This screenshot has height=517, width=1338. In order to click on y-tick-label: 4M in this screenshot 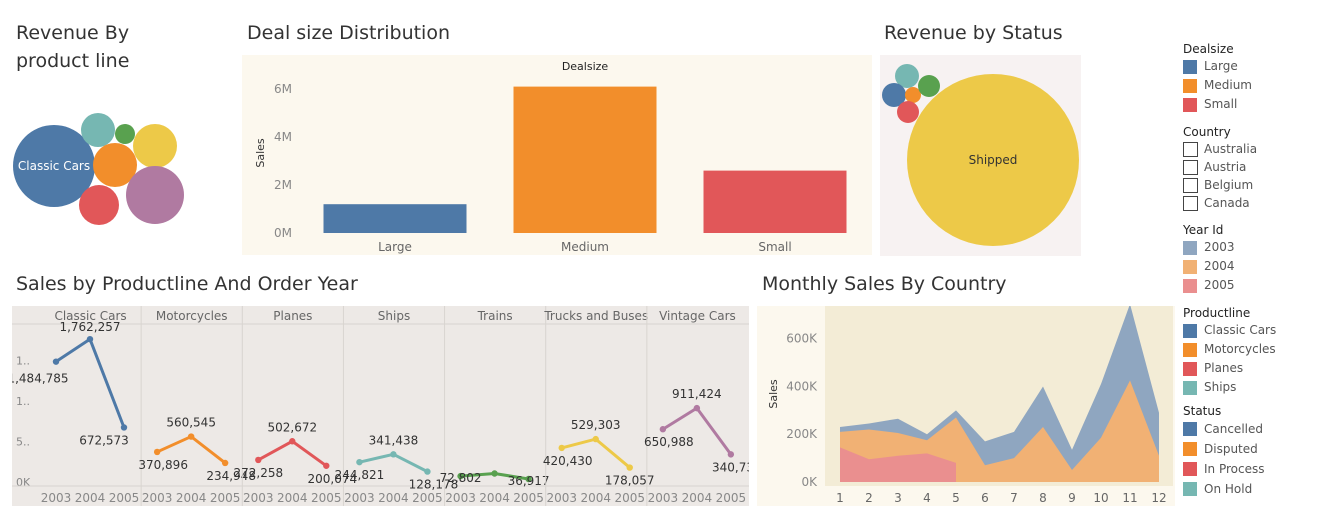, I will do `click(283, 137)`.